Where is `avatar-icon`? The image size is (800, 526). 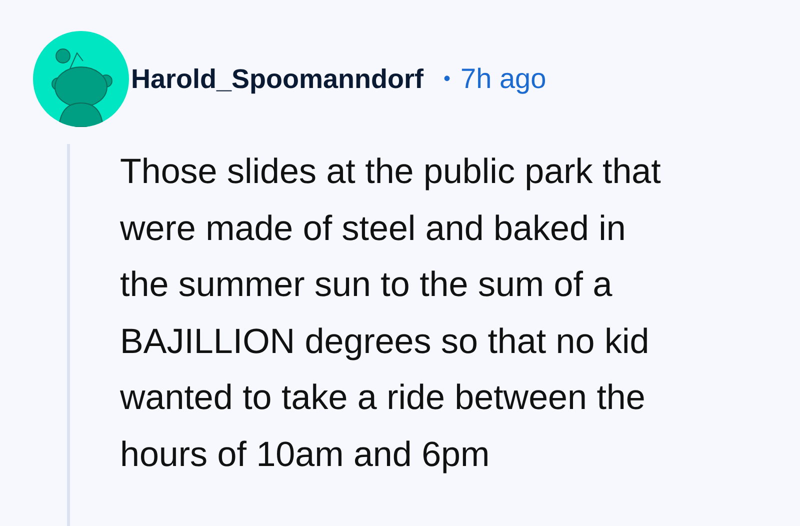 avatar-icon is located at coordinates (81, 79).